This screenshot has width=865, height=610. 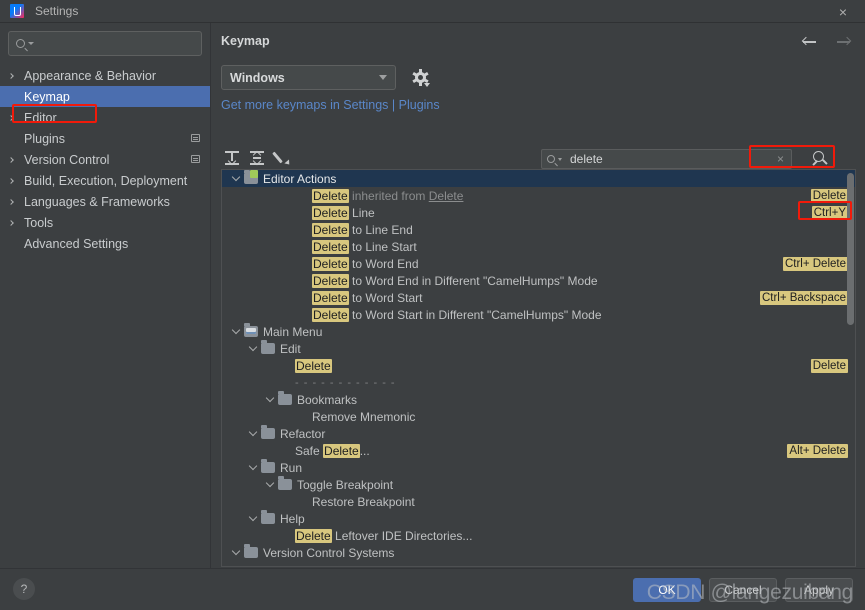 I want to click on tree-row: Main Menu, so click(x=538, y=331).